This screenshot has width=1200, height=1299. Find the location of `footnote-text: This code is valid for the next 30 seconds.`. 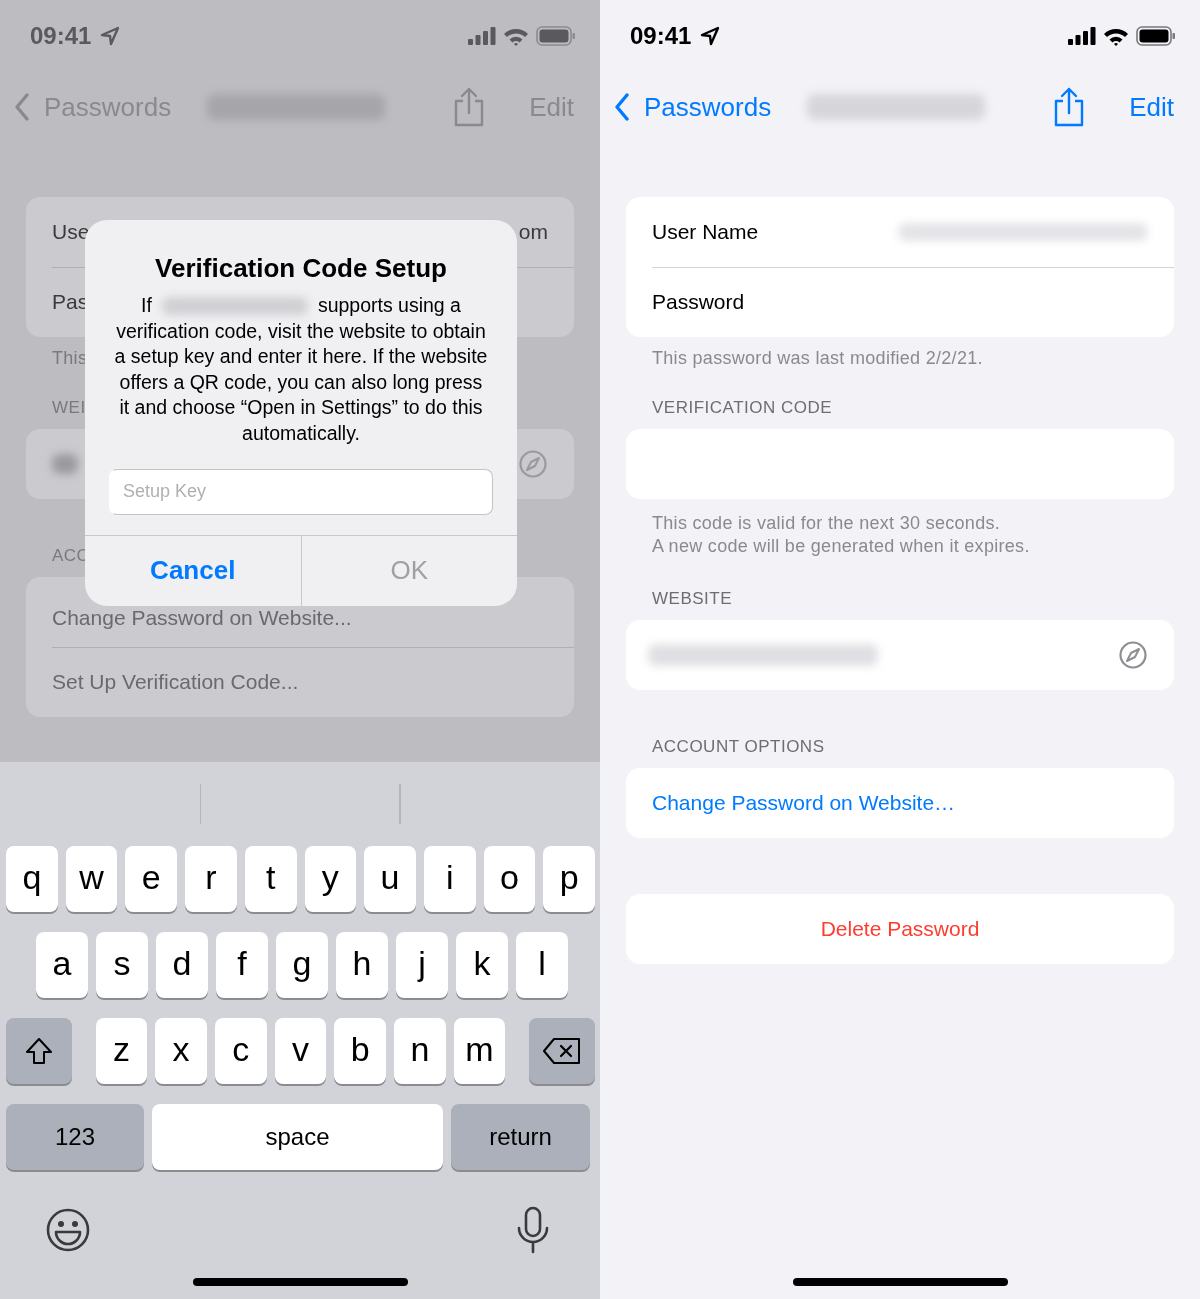

footnote-text: This code is valid for the next 30 seconds. is located at coordinates (827, 523).